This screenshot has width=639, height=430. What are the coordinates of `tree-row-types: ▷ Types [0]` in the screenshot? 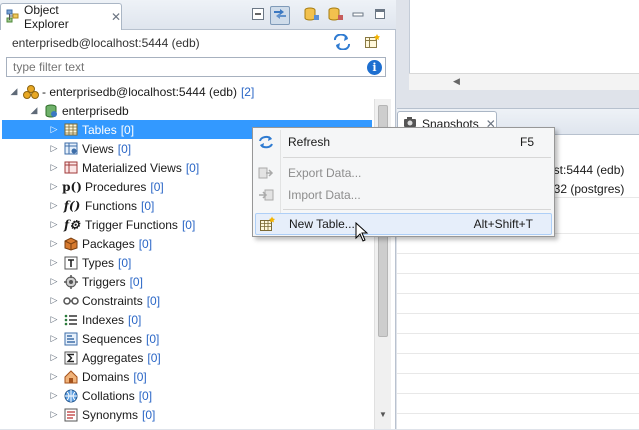 It's located at (90, 262).